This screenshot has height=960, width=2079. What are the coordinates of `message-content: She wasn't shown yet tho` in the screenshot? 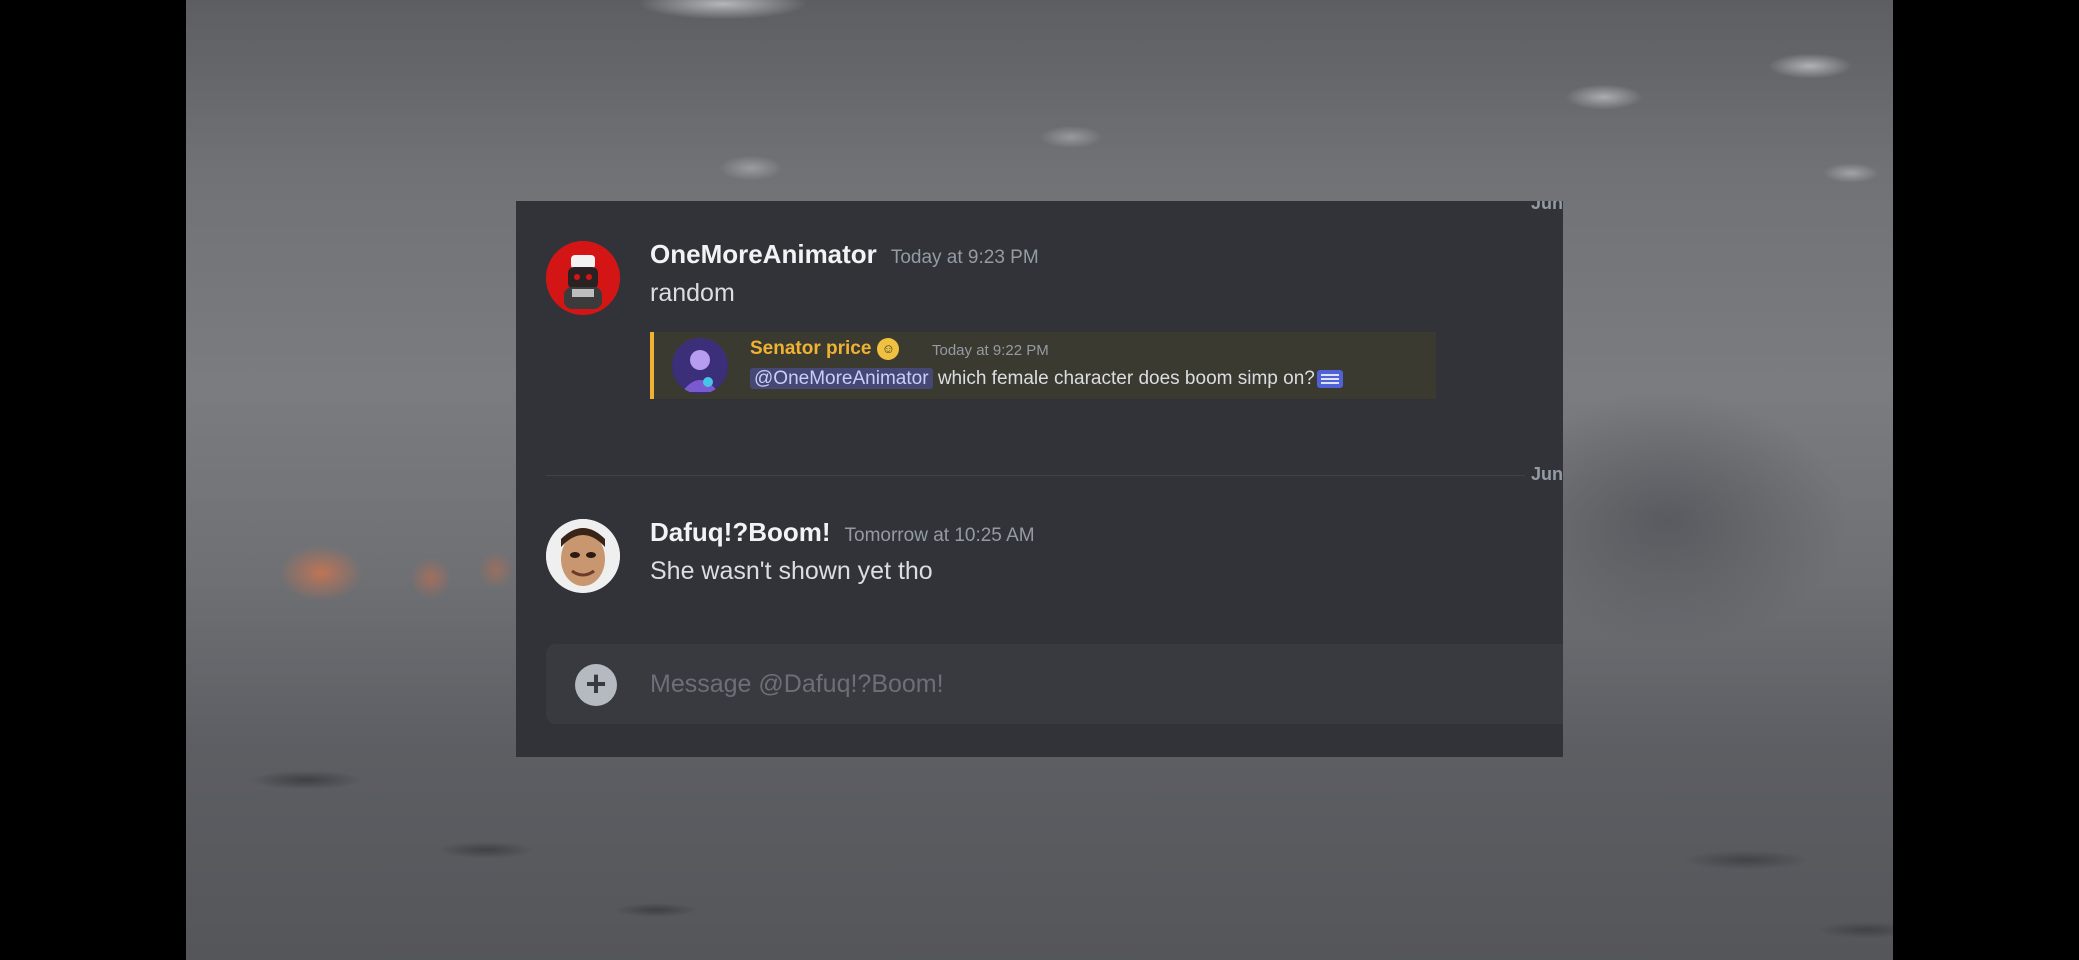 It's located at (791, 571).